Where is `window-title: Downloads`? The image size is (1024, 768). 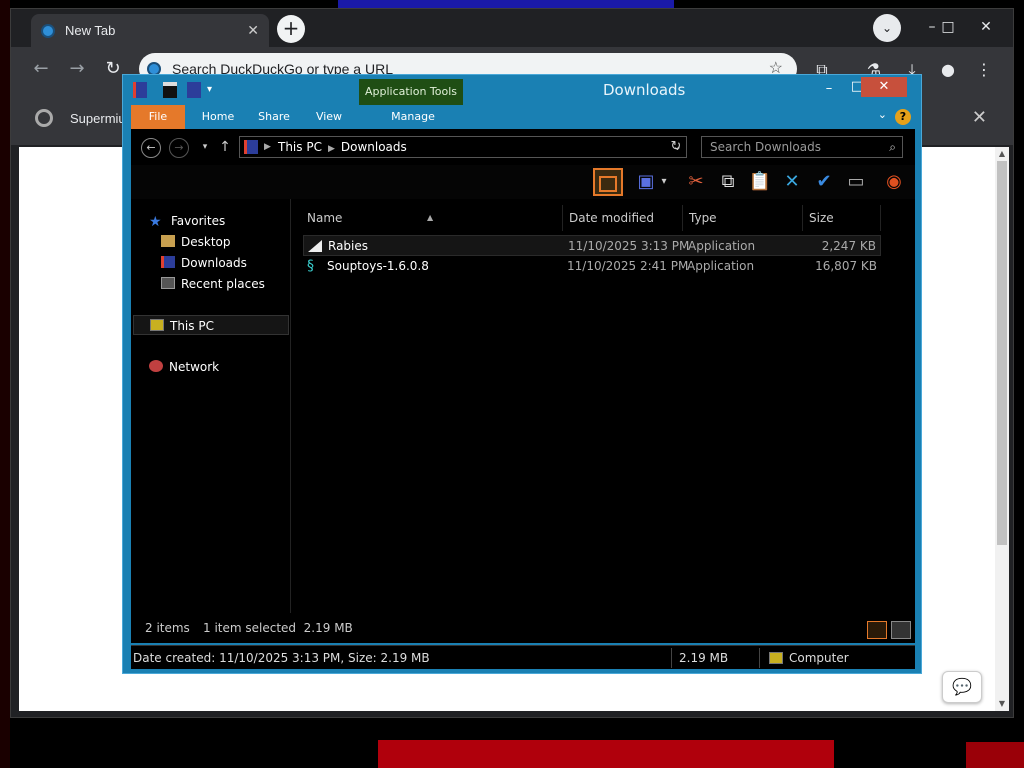 window-title: Downloads is located at coordinates (644, 90).